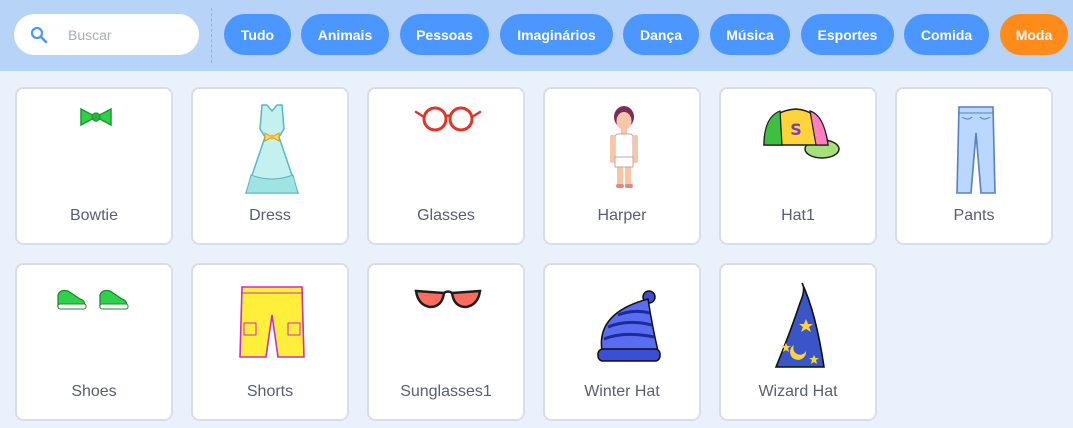 This screenshot has width=1073, height=428. Describe the element at coordinates (661, 34) in the screenshot. I see `tab-danca: Dança` at that location.